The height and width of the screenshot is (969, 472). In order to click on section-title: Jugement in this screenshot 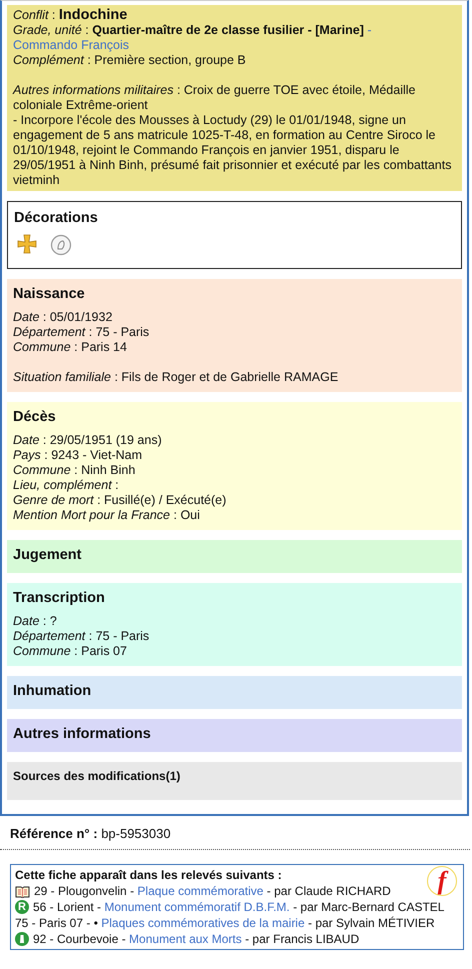, I will do `click(47, 555)`.